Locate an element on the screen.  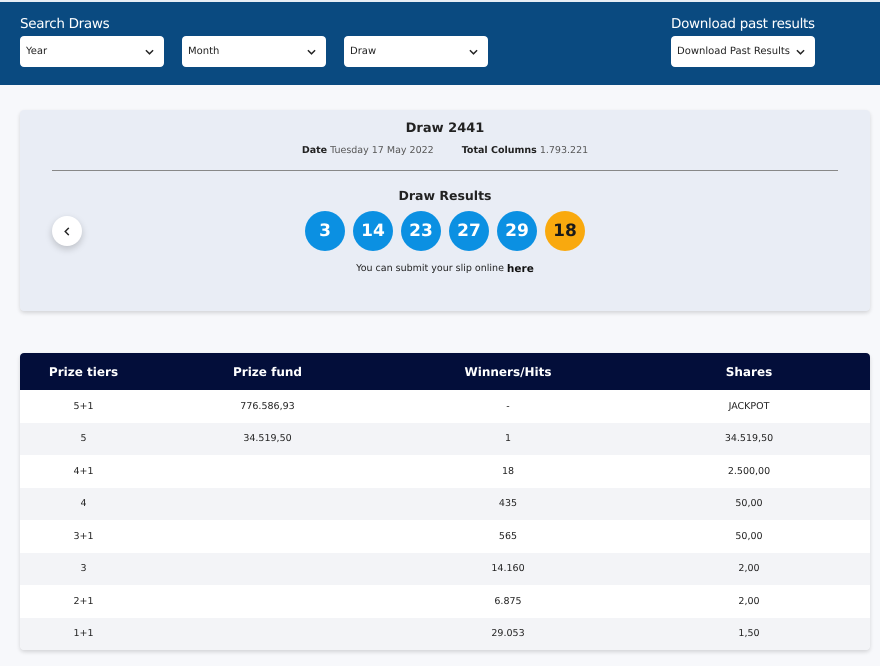
column-header: Prize tiers is located at coordinates (84, 371).